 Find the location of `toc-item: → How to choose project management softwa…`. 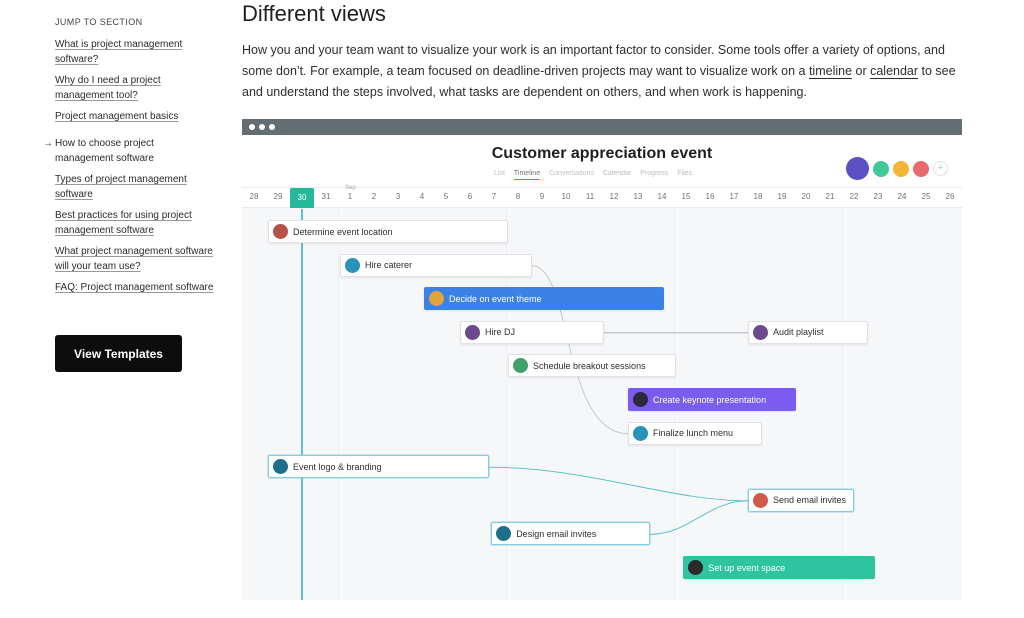

toc-item: → How to choose project management softwa… is located at coordinates (129, 151).